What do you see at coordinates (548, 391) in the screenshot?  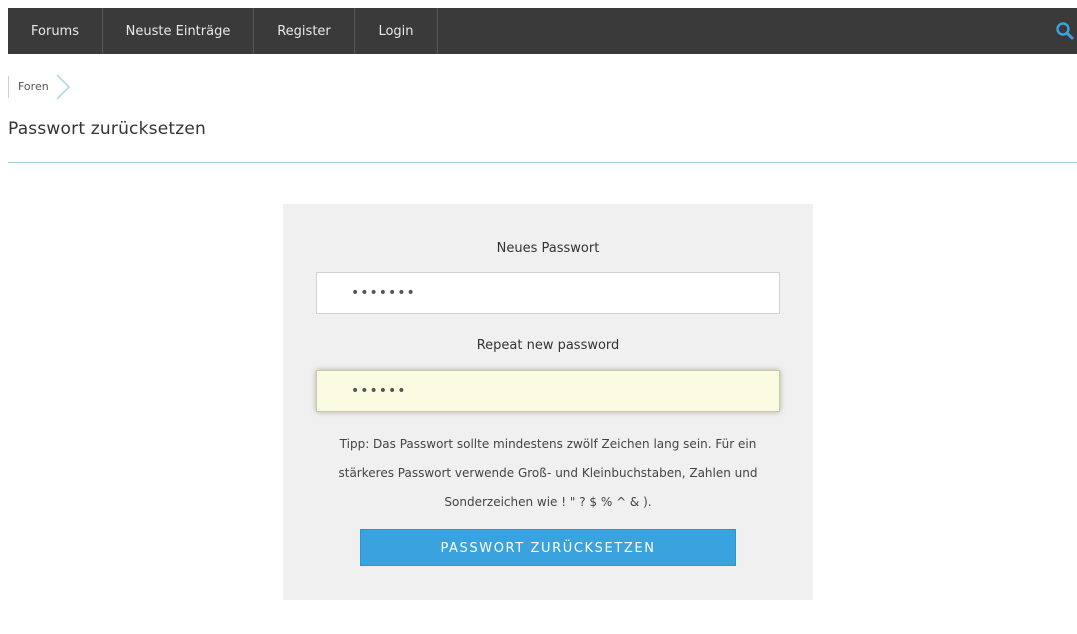 I see `repeat-password-field` at bounding box center [548, 391].